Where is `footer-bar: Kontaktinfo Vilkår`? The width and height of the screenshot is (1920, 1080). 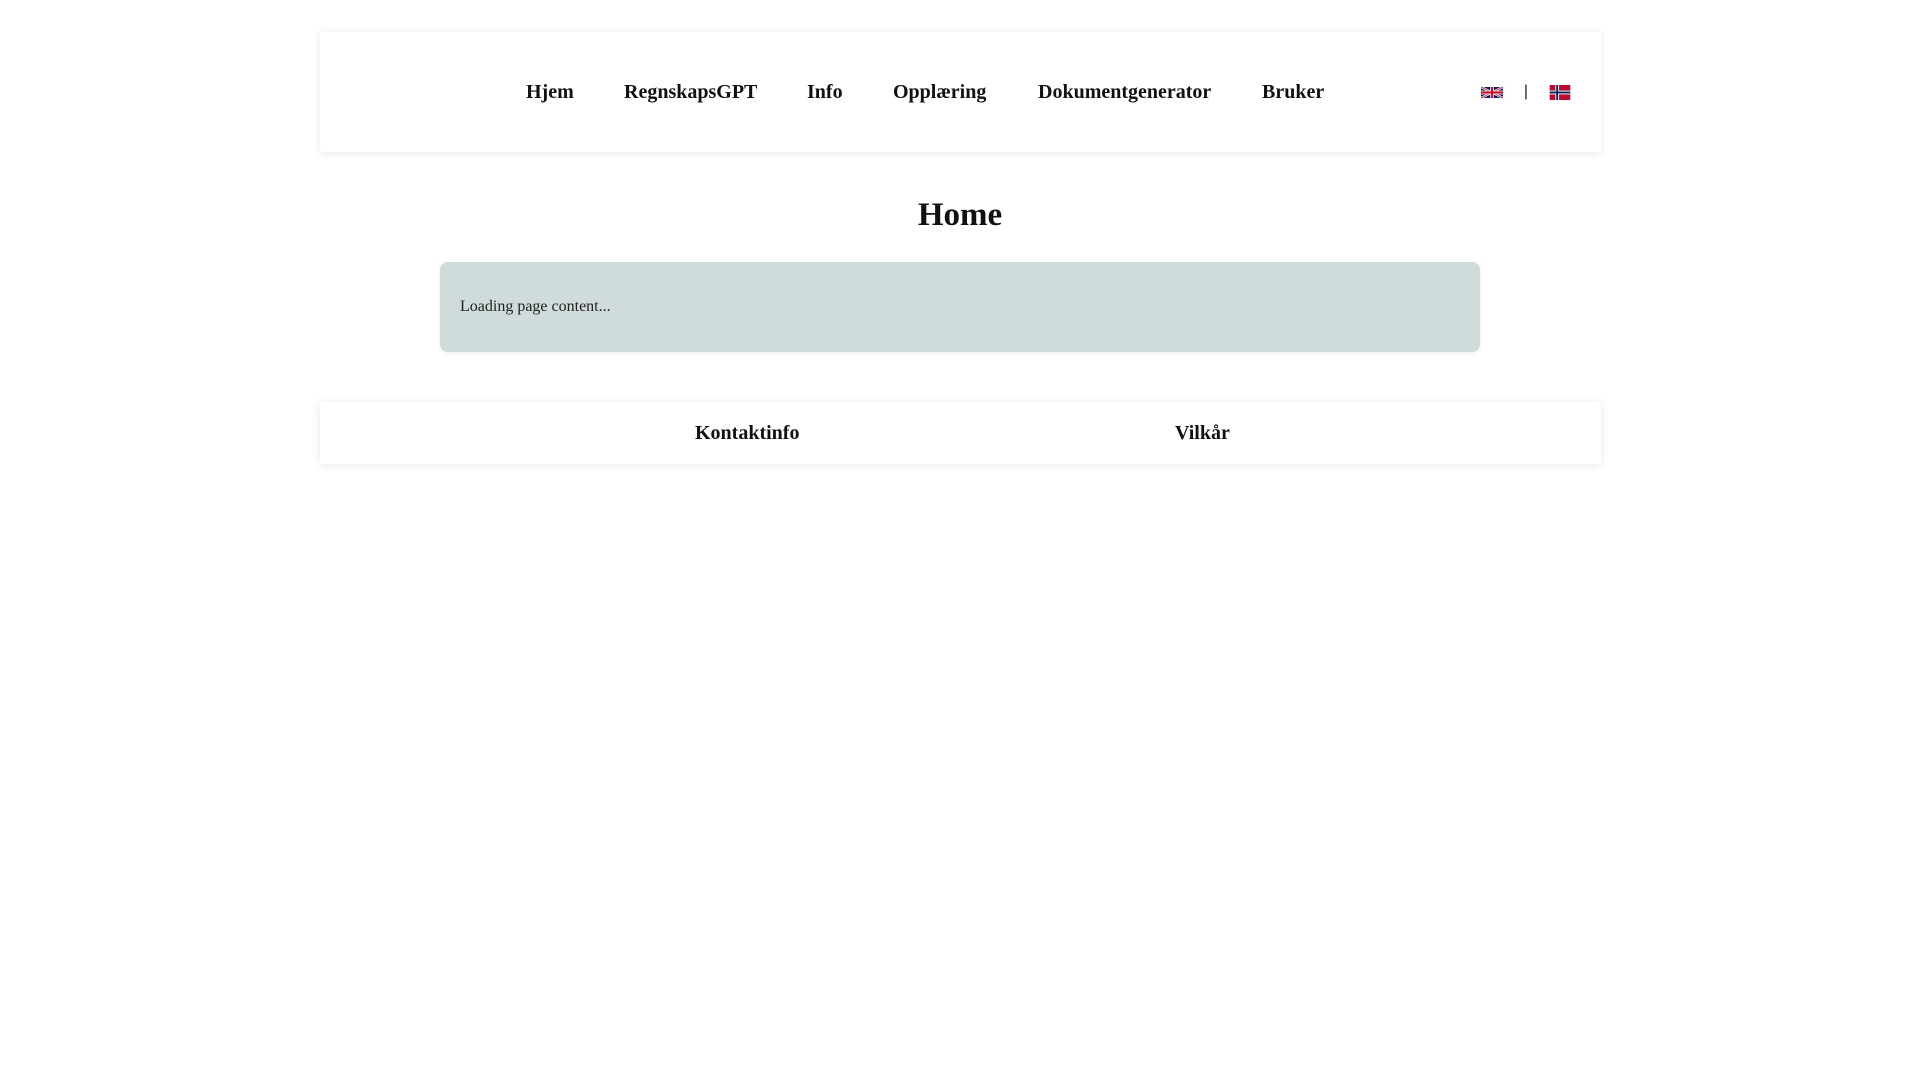
footer-bar: Kontaktinfo Vilkår is located at coordinates (960, 433).